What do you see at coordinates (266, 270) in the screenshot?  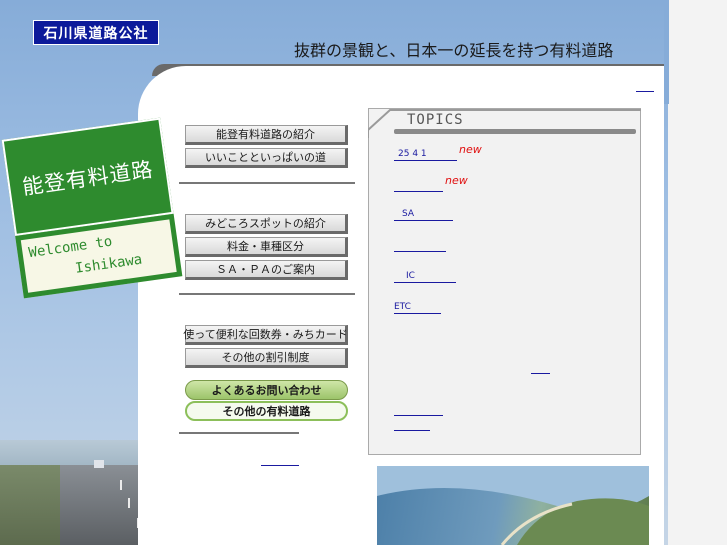 I see `nav-sa-pa: ＳＡ・ＰＡのご案内` at bounding box center [266, 270].